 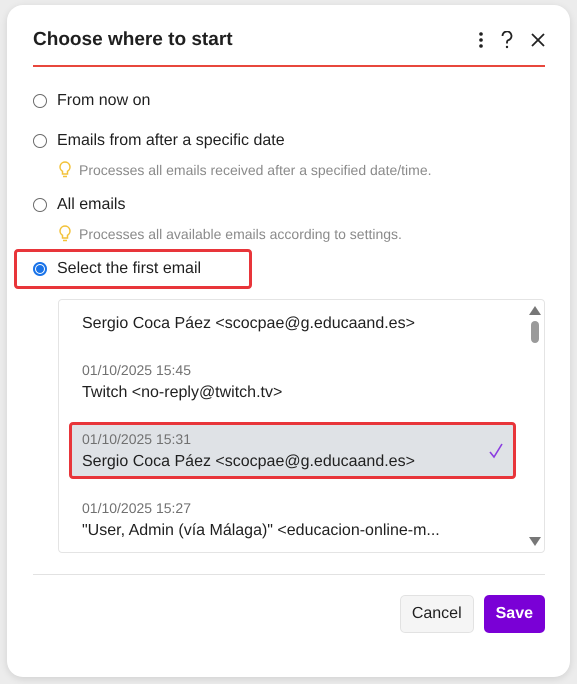 I want to click on option-label: Select the first email, so click(x=129, y=269).